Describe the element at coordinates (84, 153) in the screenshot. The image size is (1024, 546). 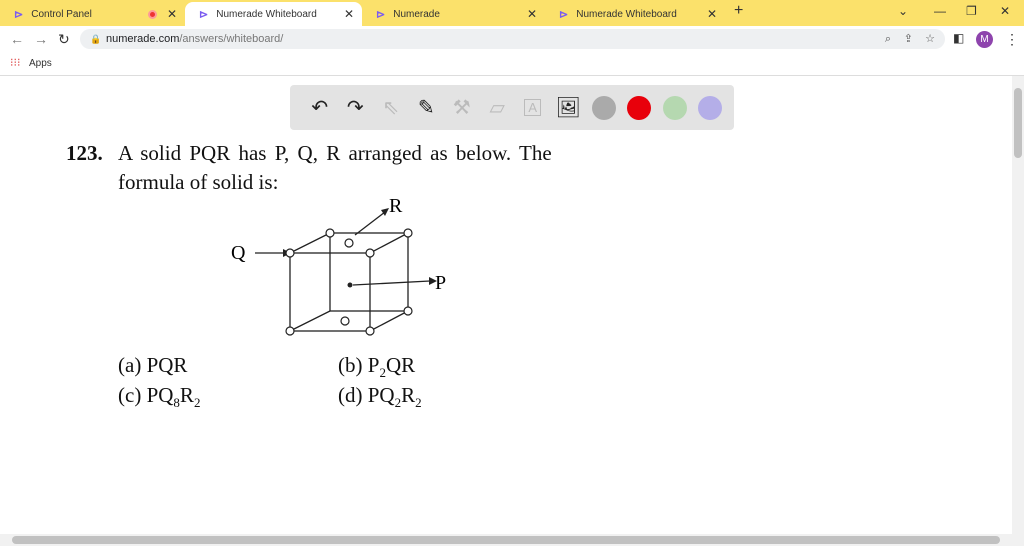
I see `question-number: 123.` at that location.